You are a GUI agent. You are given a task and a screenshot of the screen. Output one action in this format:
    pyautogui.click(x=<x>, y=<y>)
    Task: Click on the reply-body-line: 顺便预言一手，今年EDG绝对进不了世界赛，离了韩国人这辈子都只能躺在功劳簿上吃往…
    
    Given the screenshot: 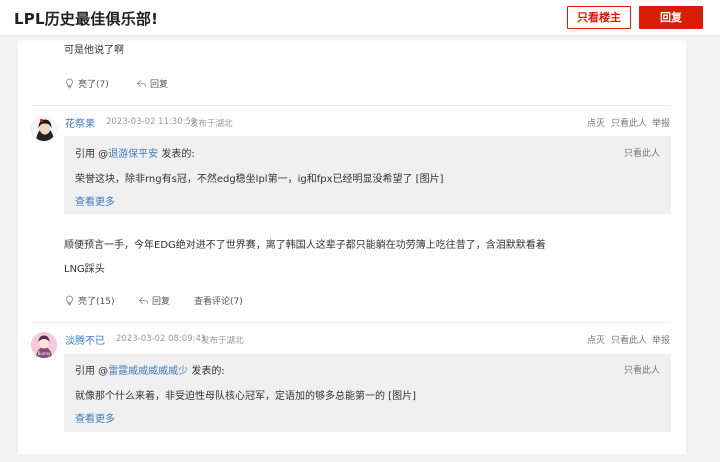 What is the action you would take?
    pyautogui.click(x=305, y=245)
    